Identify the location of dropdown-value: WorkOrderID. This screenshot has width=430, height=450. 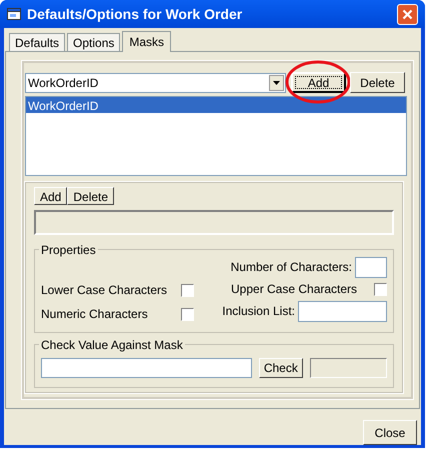
(64, 83).